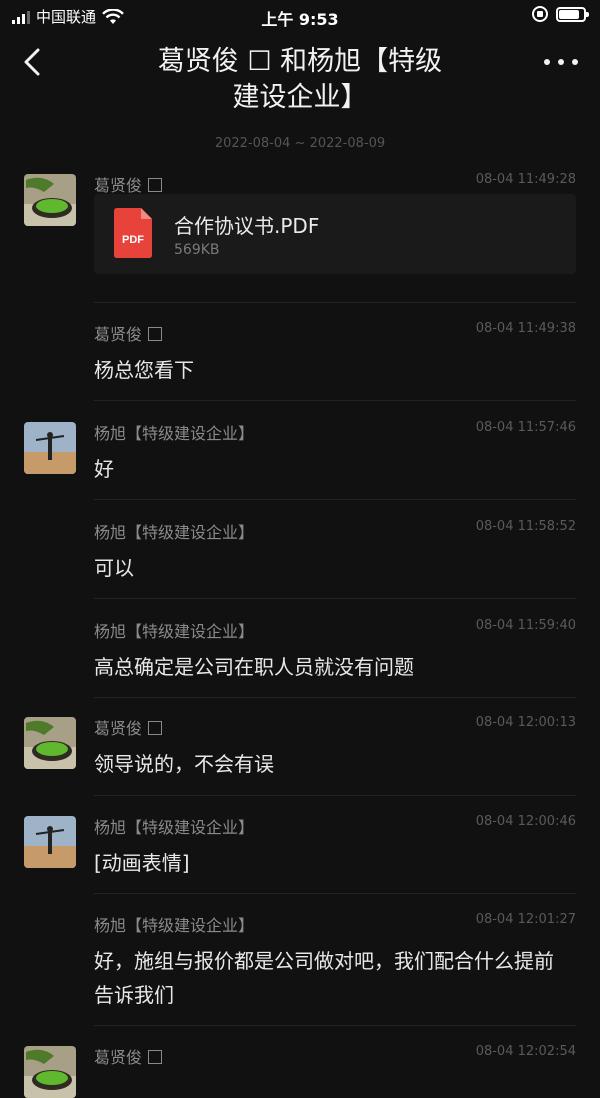  Describe the element at coordinates (525, 526) in the screenshot. I see `message-timestamp: 08-04 11:58:52` at that location.